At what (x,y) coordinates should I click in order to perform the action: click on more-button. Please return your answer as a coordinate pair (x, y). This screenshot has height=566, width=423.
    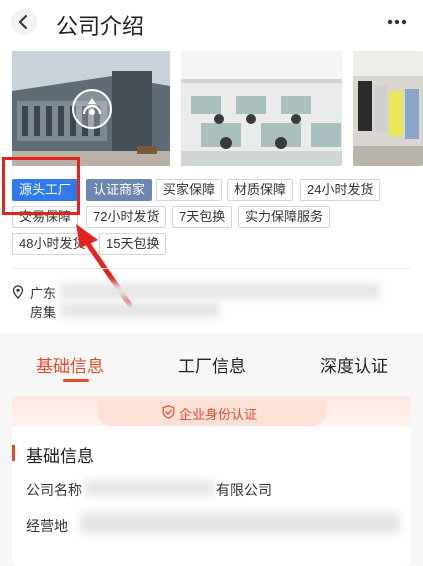
    Looking at the image, I should click on (397, 22).